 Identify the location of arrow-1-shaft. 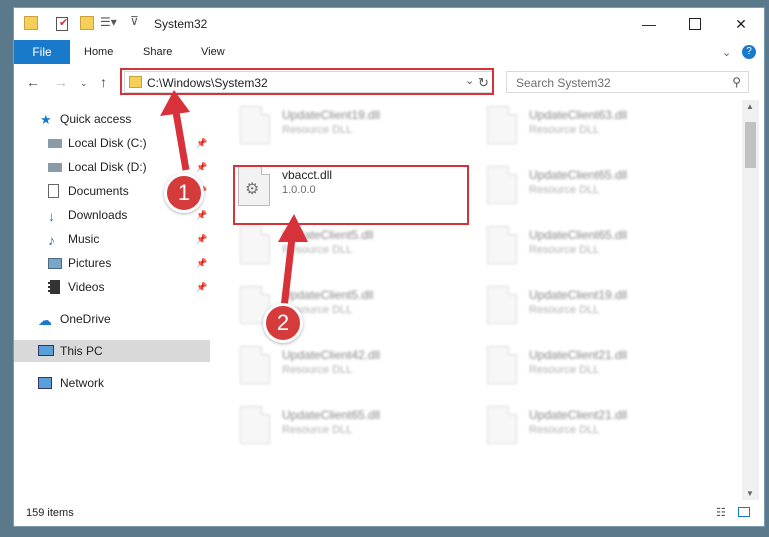
(181, 141).